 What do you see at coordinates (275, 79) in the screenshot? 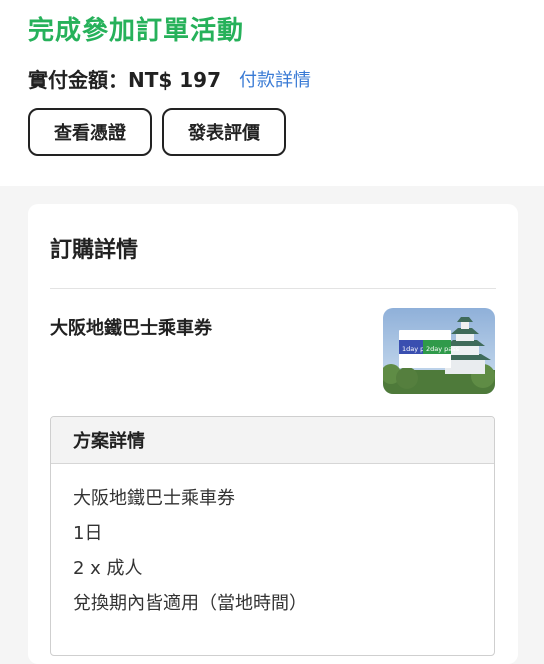
I see `payment-details-link: 付款詳情` at bounding box center [275, 79].